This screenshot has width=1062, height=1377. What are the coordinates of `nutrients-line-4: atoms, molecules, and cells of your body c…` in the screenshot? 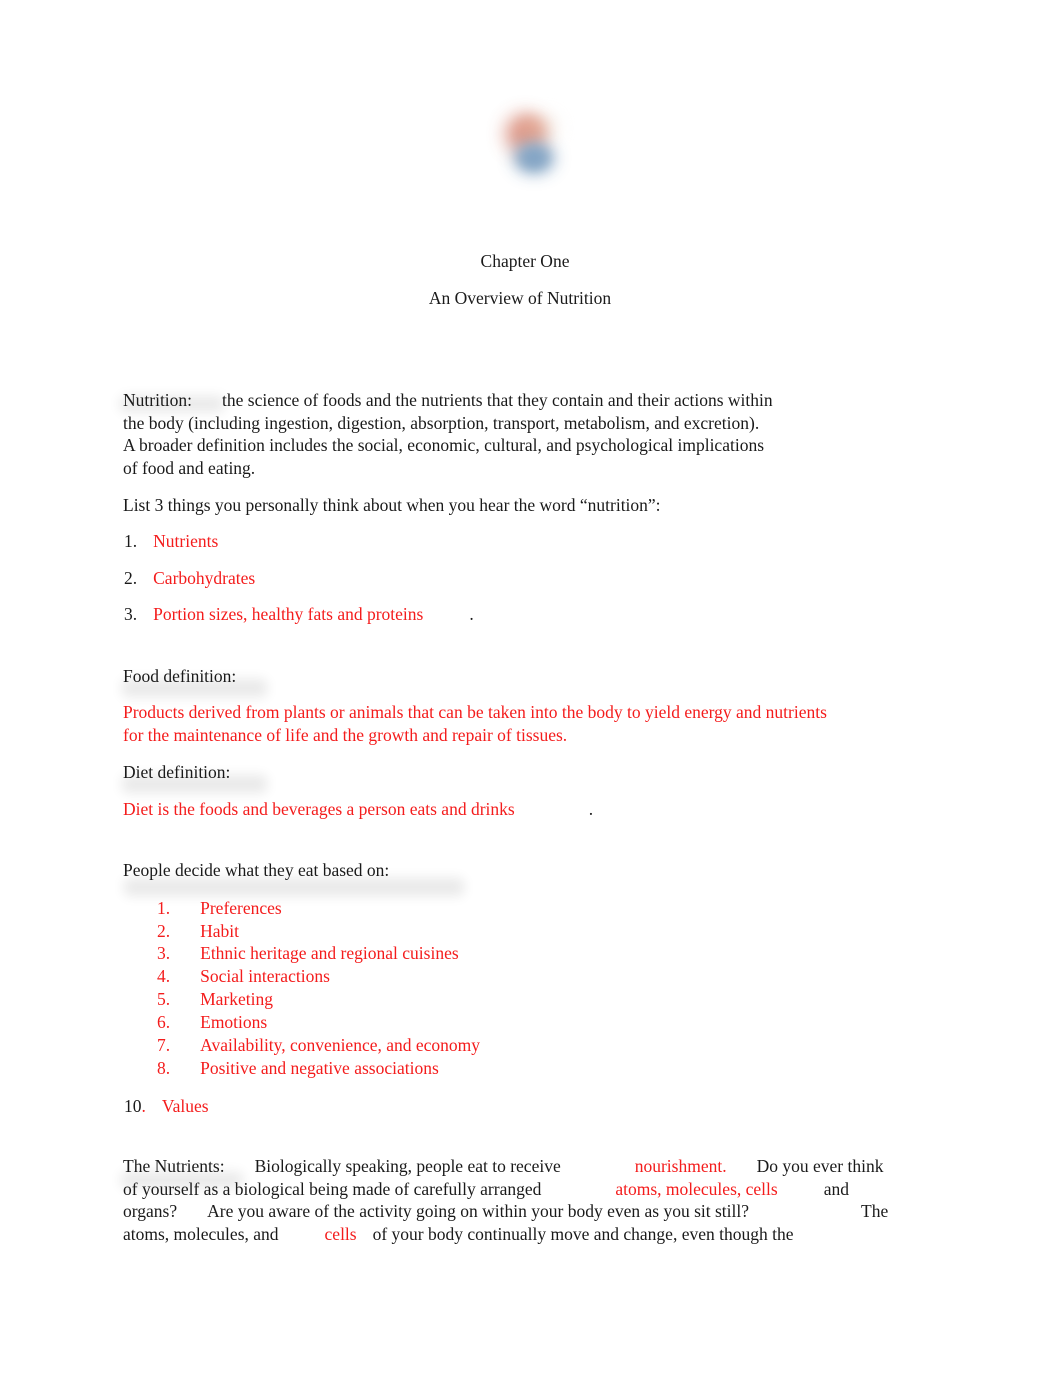 It's located at (458, 1234).